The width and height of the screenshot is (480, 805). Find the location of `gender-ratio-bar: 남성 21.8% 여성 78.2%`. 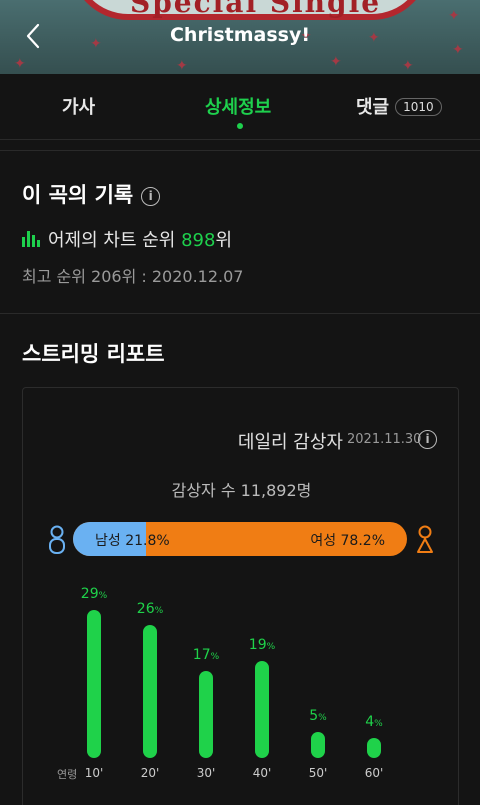

gender-ratio-bar: 남성 21.8% 여성 78.2% is located at coordinates (240, 539).